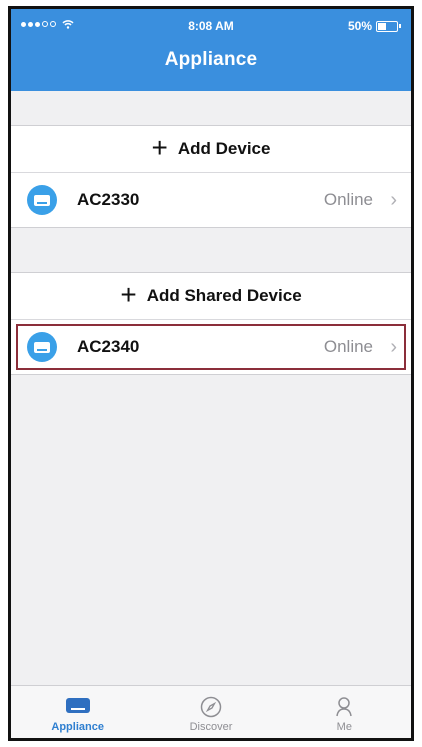  Describe the element at coordinates (374, 26) in the screenshot. I see `battery-status: 50%` at that location.